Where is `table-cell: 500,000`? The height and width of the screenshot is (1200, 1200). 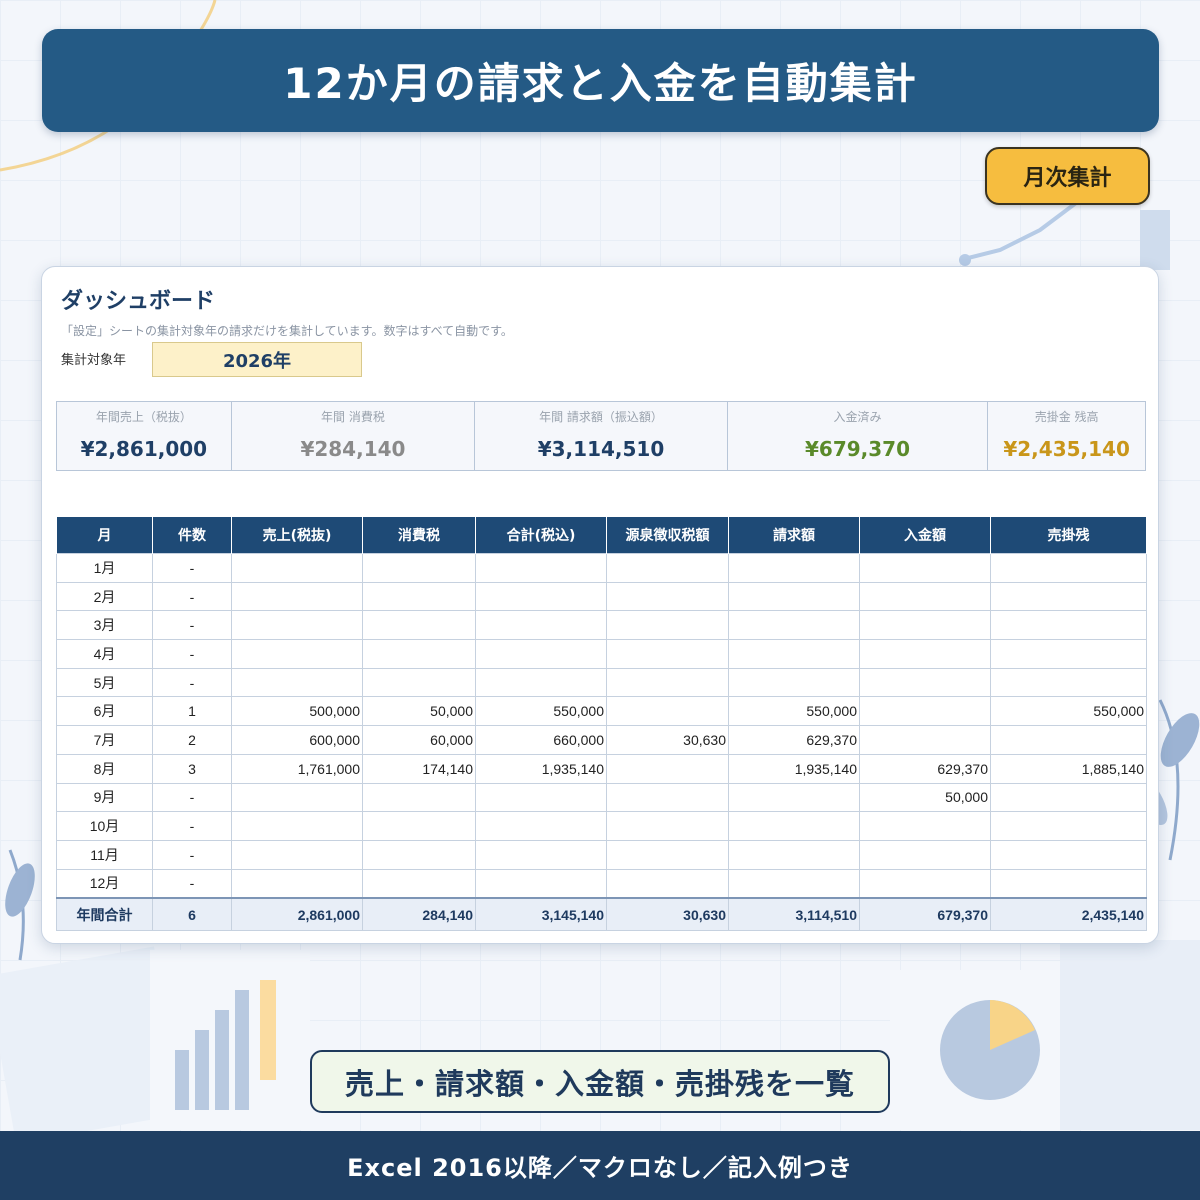
table-cell: 500,000 is located at coordinates (297, 711).